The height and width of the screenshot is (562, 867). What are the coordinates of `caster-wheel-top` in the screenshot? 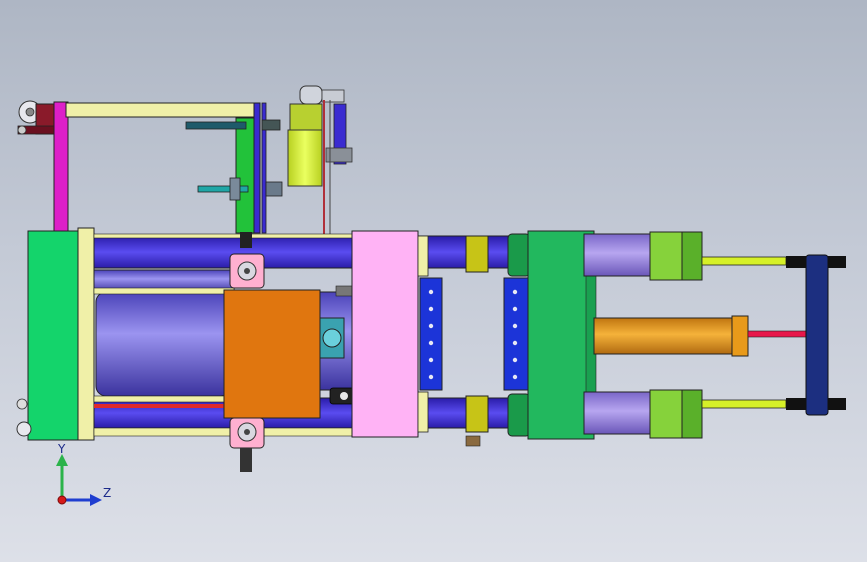 It's located at (36, 117).